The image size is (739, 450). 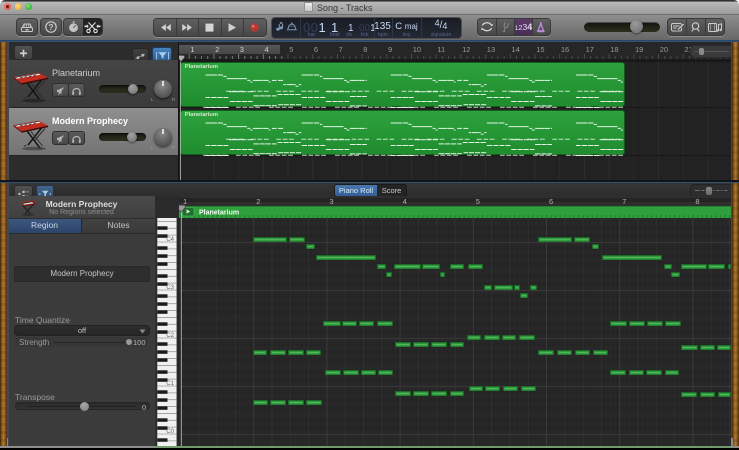 I want to click on svg-text: C4, so click(x=170, y=240).